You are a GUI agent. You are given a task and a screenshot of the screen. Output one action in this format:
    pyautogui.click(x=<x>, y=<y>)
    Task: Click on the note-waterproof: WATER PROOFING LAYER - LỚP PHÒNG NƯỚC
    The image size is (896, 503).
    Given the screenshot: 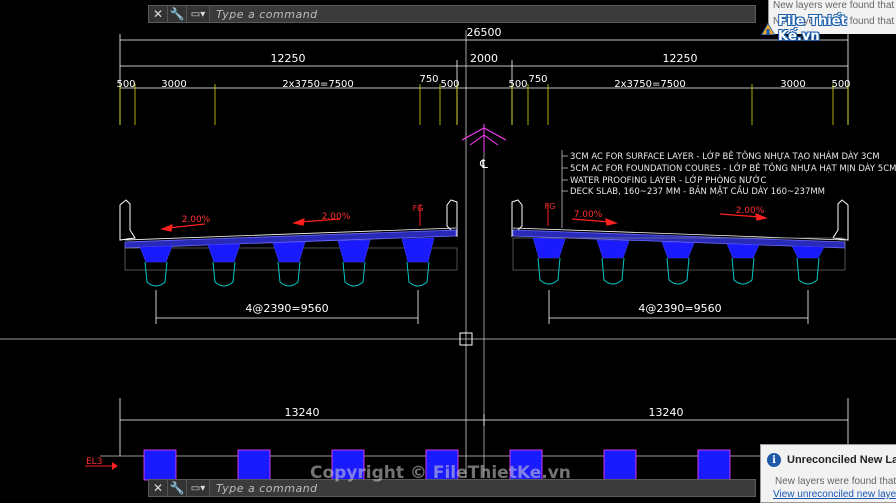 What is the action you would take?
    pyautogui.click(x=668, y=180)
    